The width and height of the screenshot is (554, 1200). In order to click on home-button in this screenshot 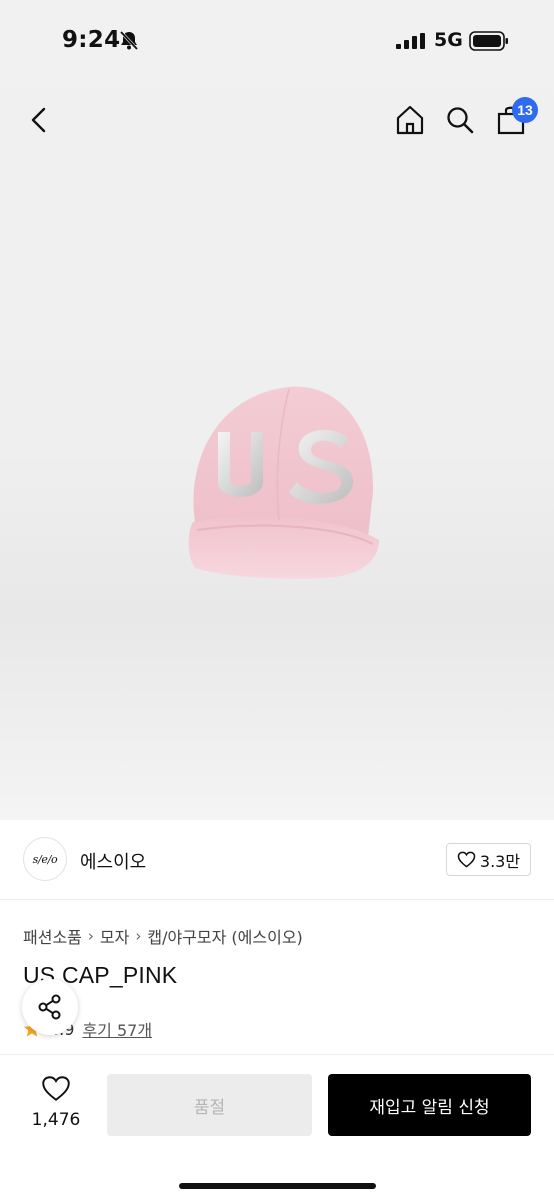, I will do `click(410, 120)`.